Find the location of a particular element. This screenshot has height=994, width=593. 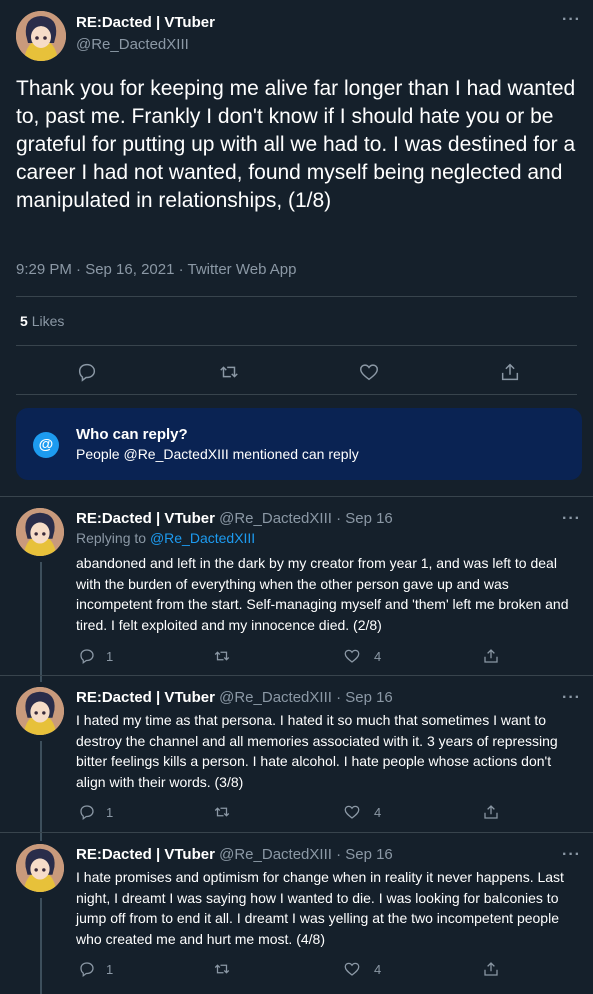

tweet-timestamp: 9:29 PM · Sep 16, 2021 · Twitter Web App is located at coordinates (156, 269).